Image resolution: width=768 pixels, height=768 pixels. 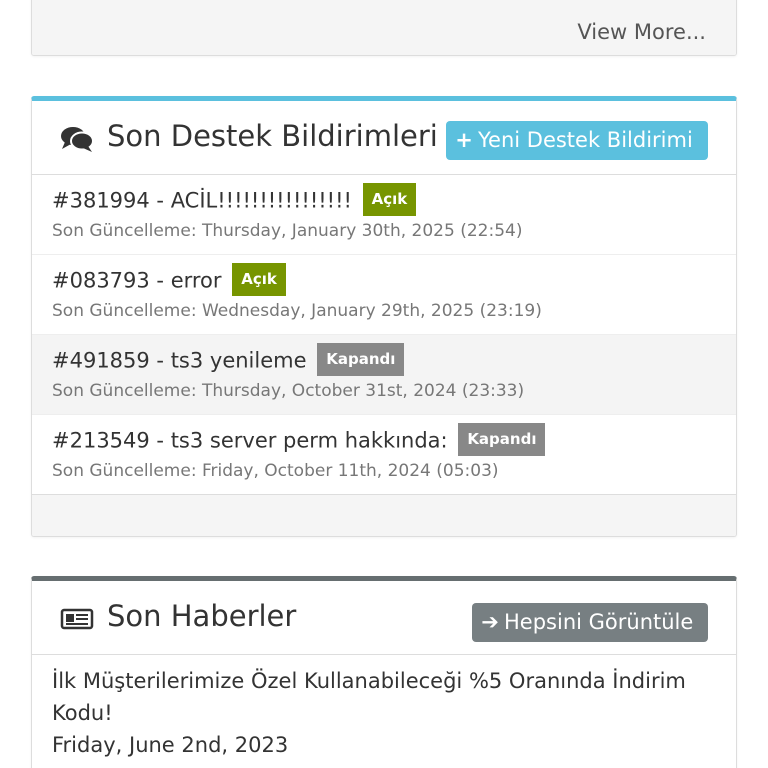 I want to click on view-all-news-button: ➔ Hepsini Görüntüle, so click(x=590, y=622).